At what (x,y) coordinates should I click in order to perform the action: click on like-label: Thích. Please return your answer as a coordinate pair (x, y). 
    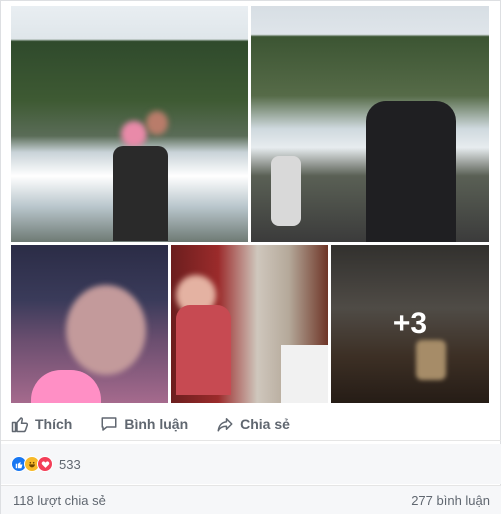
    Looking at the image, I should click on (54, 423).